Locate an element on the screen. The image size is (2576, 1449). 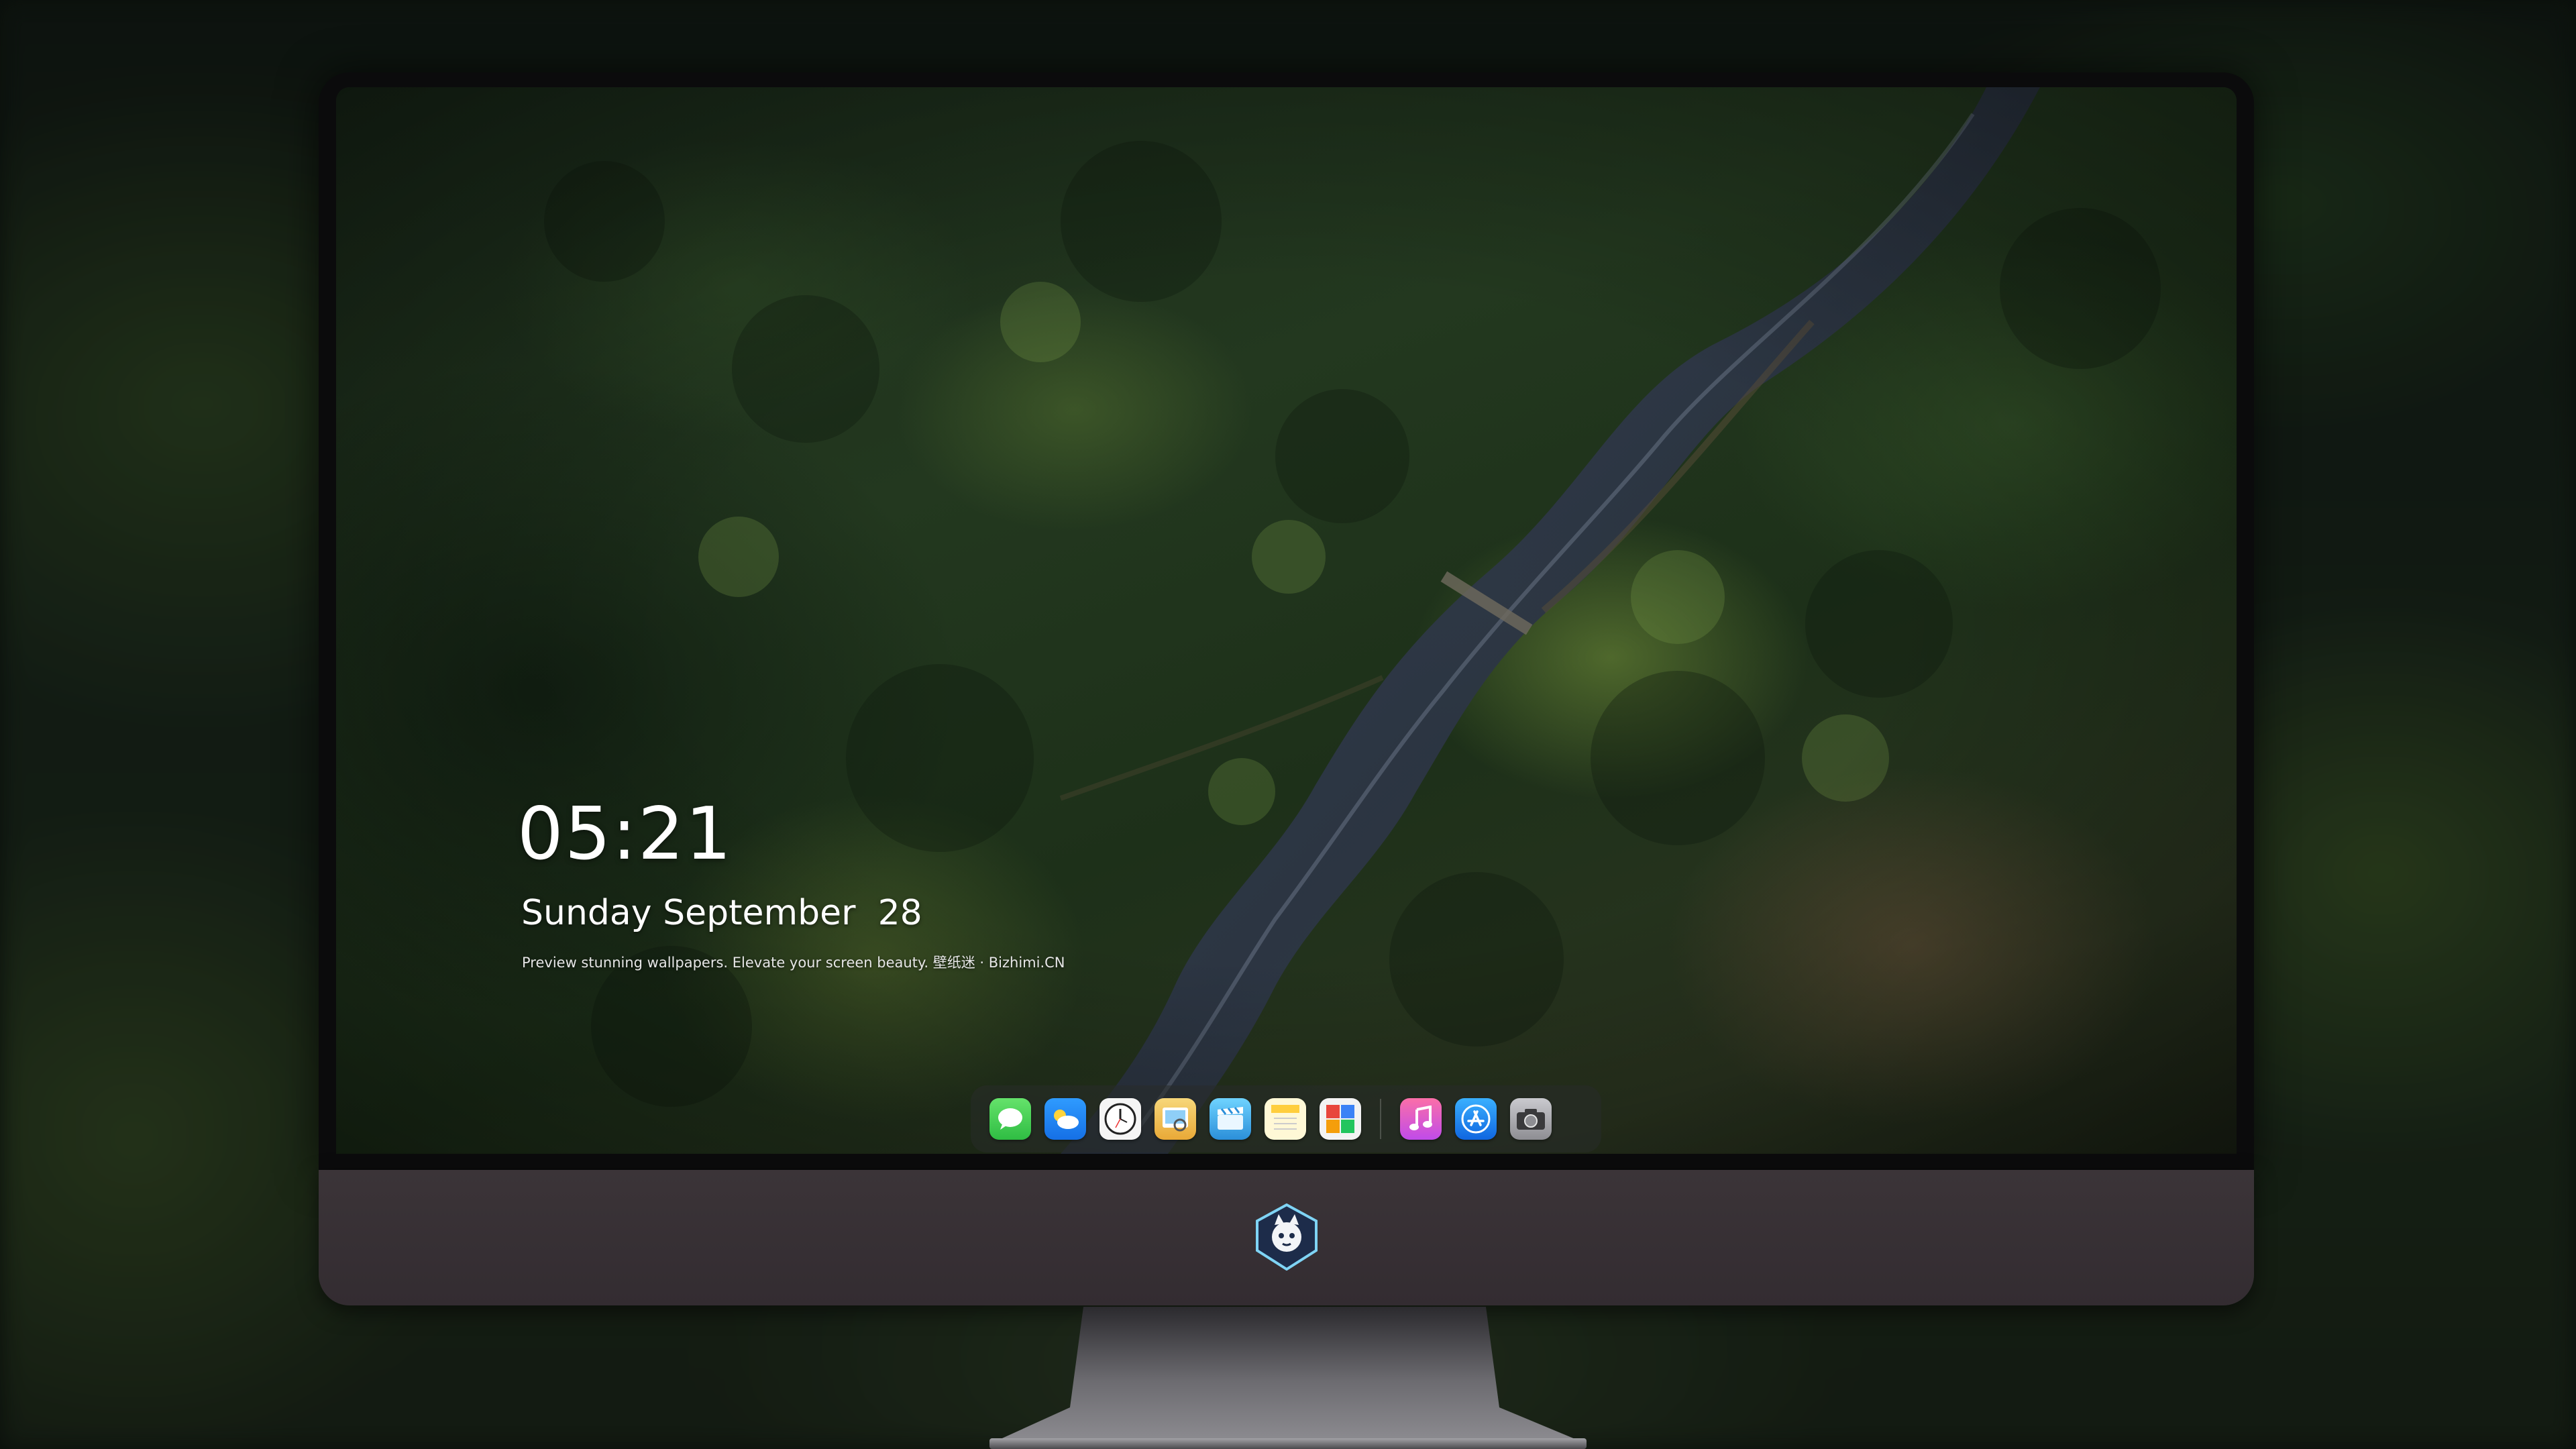
preview-icon is located at coordinates (1175, 1119).